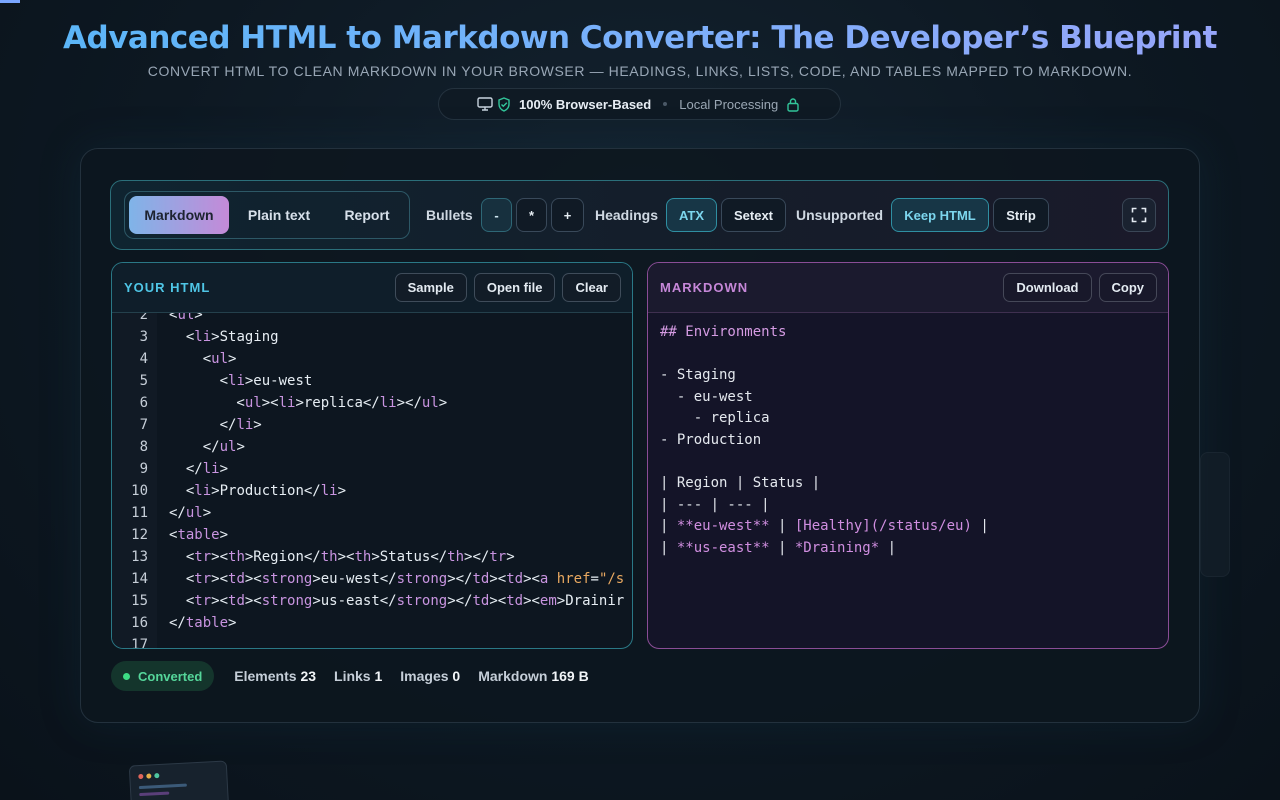 The height and width of the screenshot is (800, 1280). Describe the element at coordinates (163, 676) in the screenshot. I see `conversion-status-badge: Converted` at that location.